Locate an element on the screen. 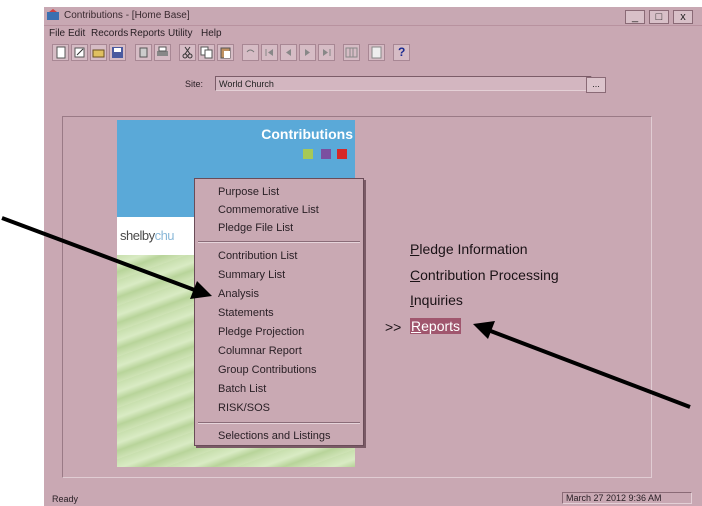 This screenshot has width=702, height=506. site-label: Site: is located at coordinates (194, 84).